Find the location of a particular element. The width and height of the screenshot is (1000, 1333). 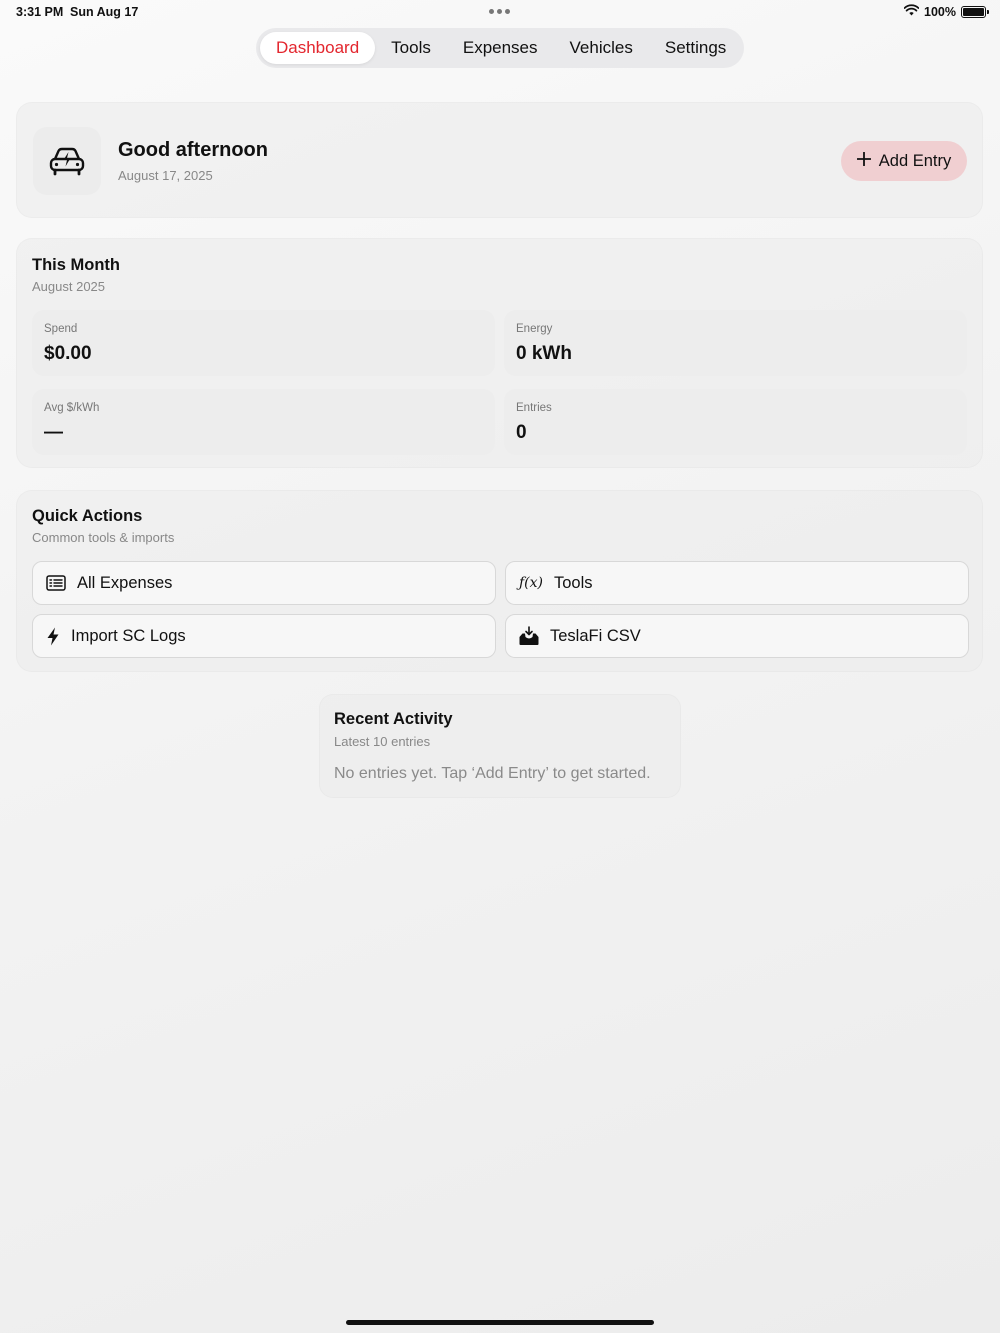

plus-icon is located at coordinates (864, 161).